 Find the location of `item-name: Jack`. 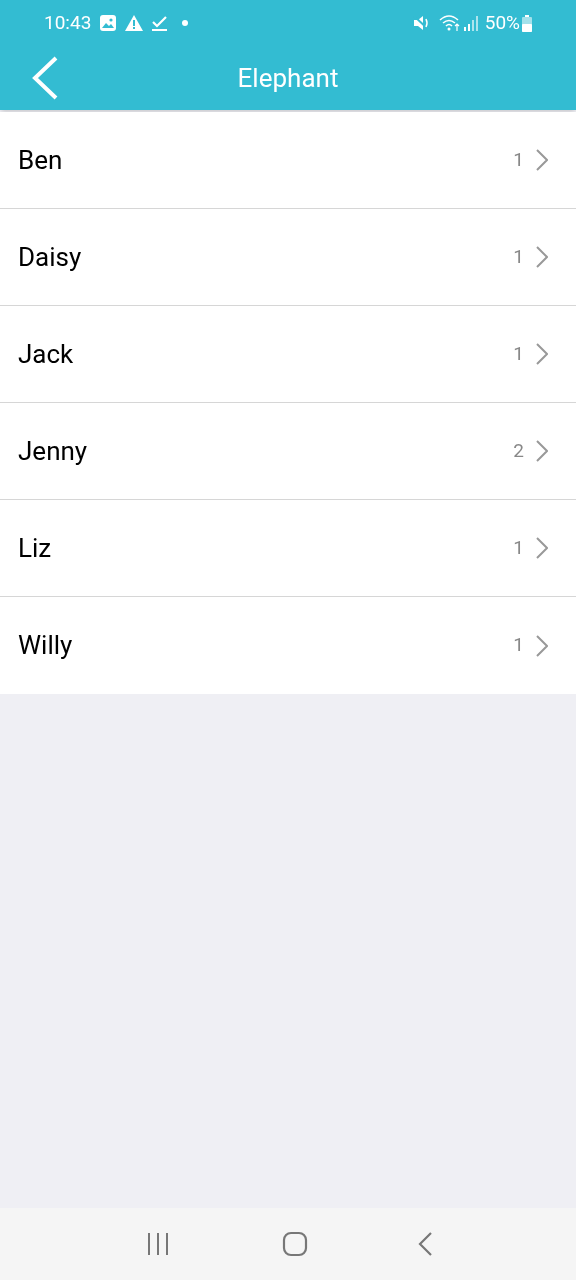

item-name: Jack is located at coordinates (46, 354).